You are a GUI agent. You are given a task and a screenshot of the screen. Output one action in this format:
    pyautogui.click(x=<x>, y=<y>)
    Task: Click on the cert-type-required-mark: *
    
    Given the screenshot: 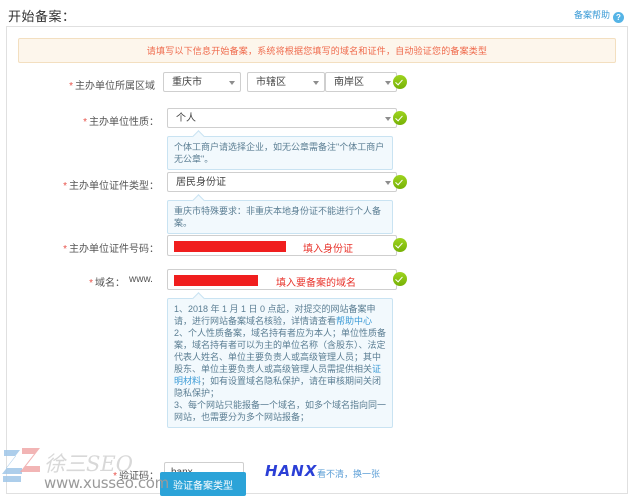 What is the action you would take?
    pyautogui.click(x=65, y=186)
    